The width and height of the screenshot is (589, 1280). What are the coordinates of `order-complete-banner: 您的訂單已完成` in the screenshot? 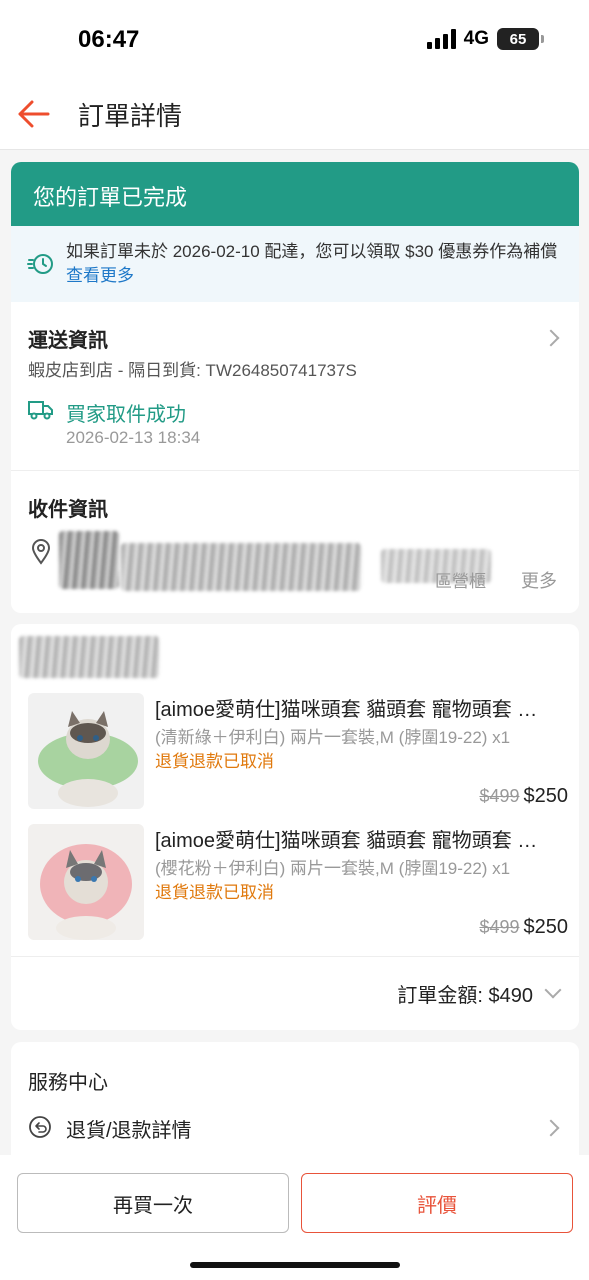 It's located at (295, 194).